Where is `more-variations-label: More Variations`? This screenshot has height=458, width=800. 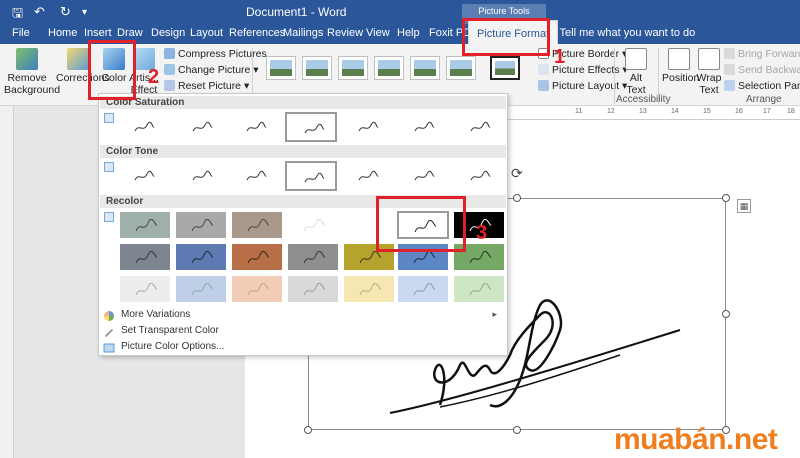
more-variations-label: More Variations is located at coordinates (156, 314).